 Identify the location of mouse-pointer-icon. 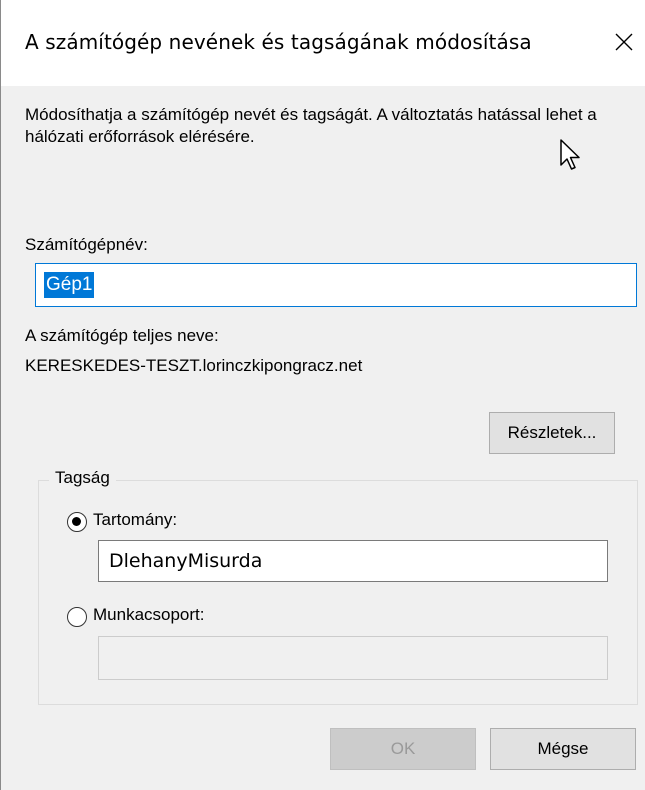
(571, 157).